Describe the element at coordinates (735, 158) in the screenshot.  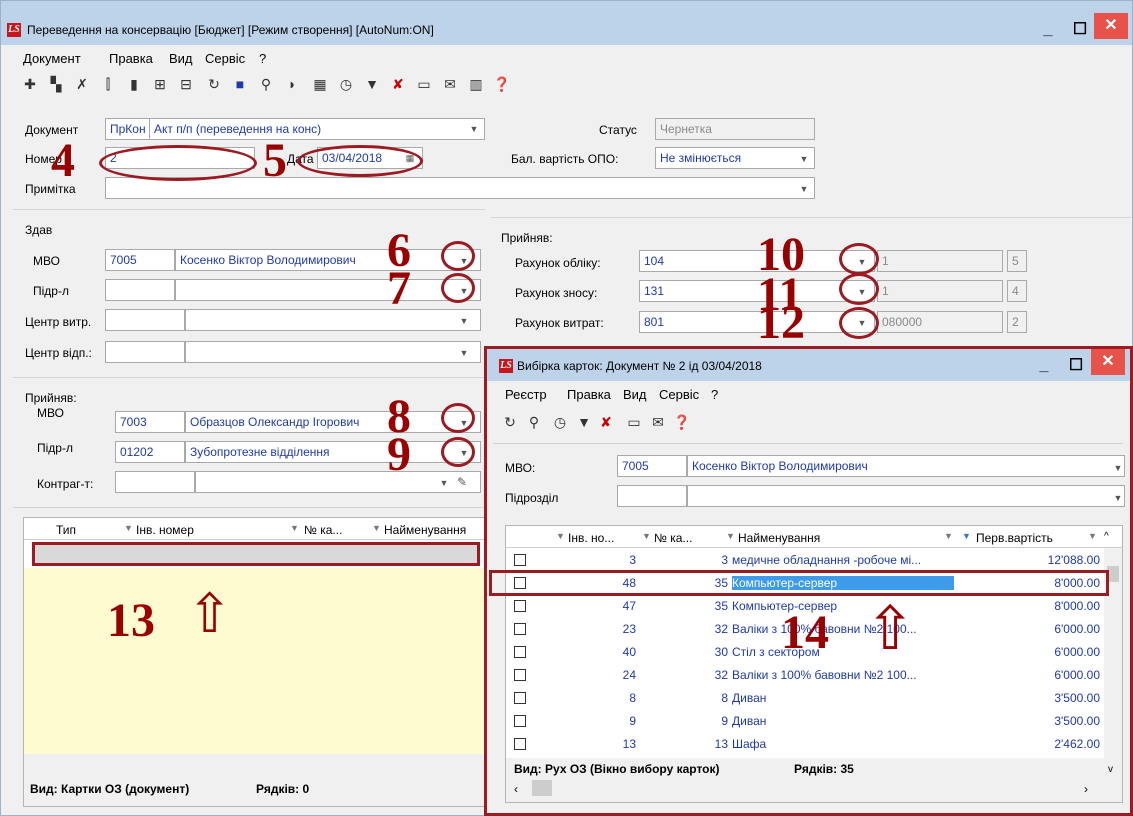
I see `balance-select: Не змінюється` at that location.